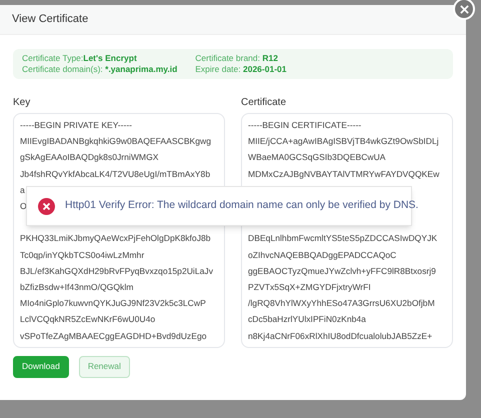 This screenshot has height=418, width=481. Describe the element at coordinates (115, 238) in the screenshot. I see `text-line: PKHQ33LmiKJbmyQAeWcxPjFehOlgDpK8kfoJ8b` at that location.